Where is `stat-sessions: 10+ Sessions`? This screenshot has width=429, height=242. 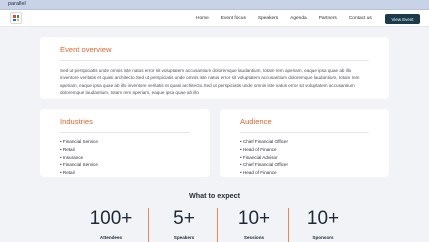 stat-sessions: 10+ Sessions is located at coordinates (254, 224).